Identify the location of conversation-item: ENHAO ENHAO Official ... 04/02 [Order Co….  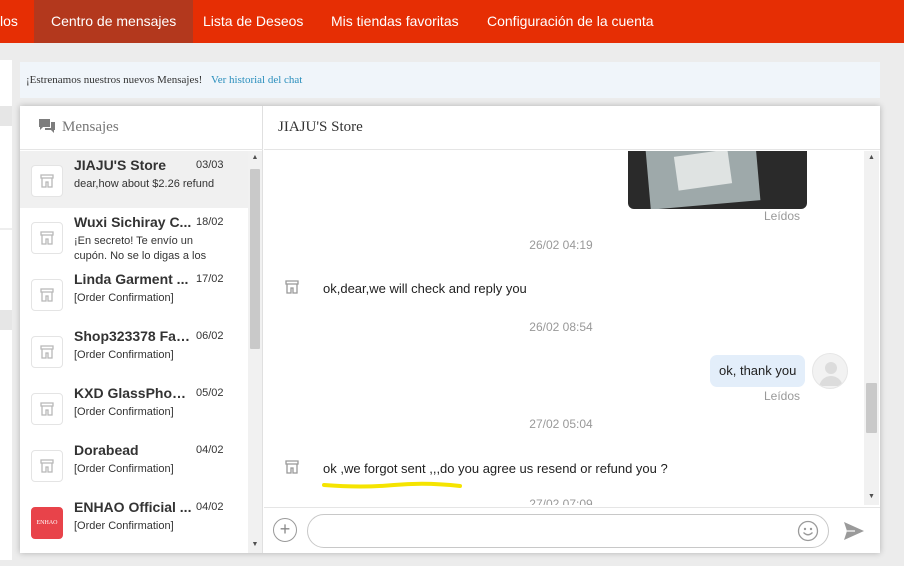
(134, 521).